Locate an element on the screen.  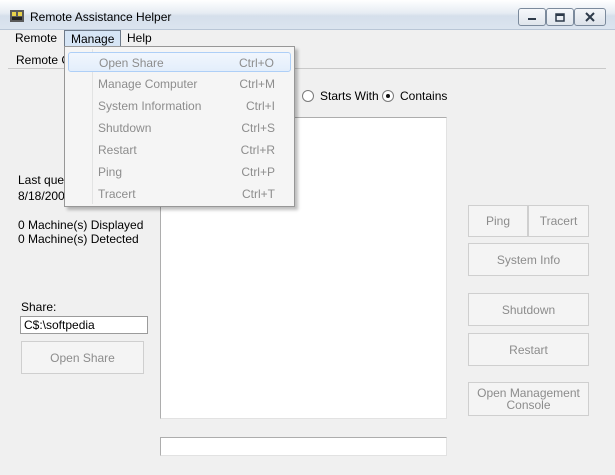
close-button is located at coordinates (590, 17).